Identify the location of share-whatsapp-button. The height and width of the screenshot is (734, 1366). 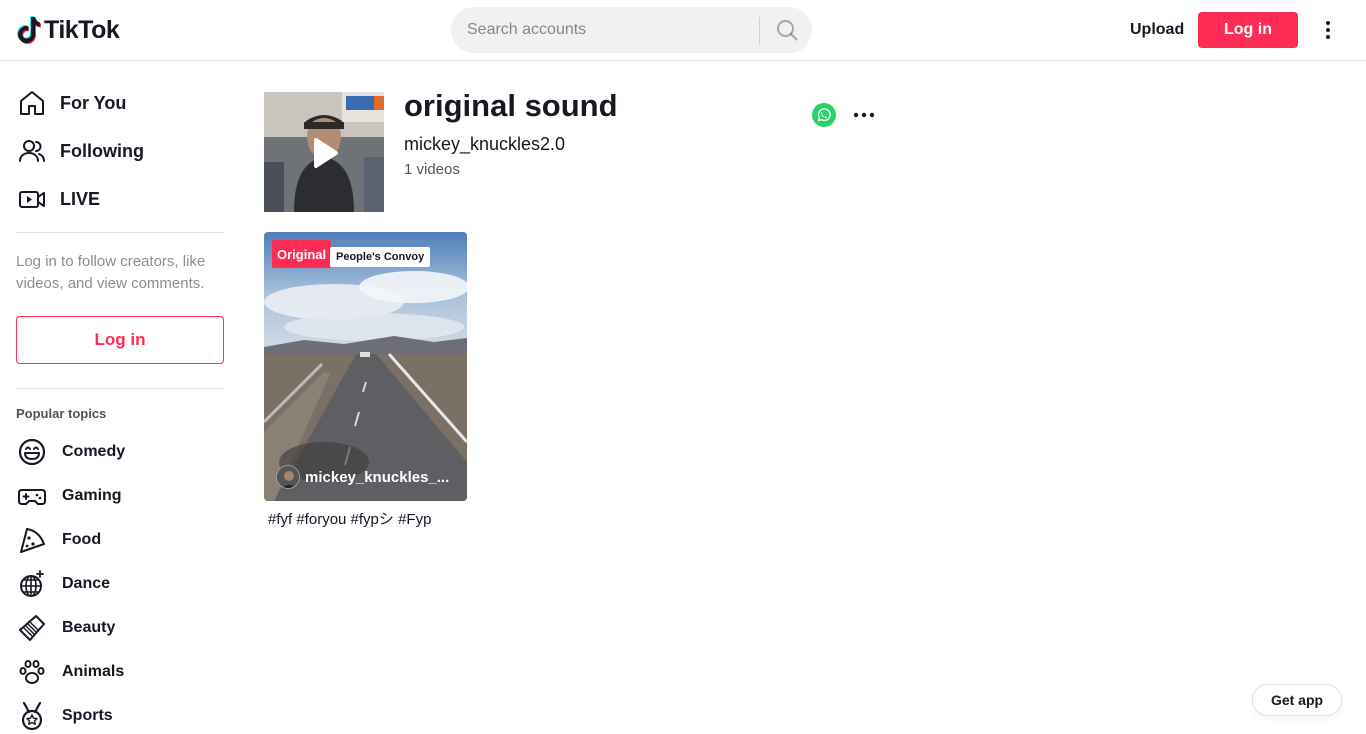
(824, 115).